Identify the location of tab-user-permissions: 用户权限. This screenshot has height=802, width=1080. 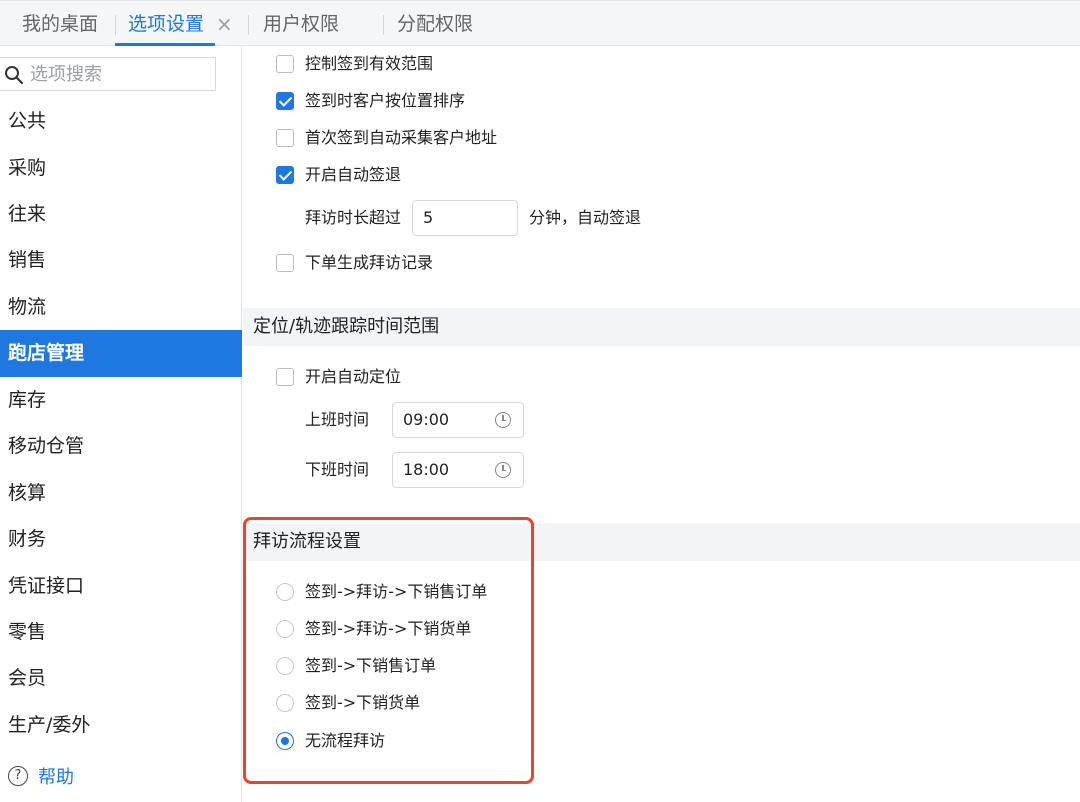
(301, 24).